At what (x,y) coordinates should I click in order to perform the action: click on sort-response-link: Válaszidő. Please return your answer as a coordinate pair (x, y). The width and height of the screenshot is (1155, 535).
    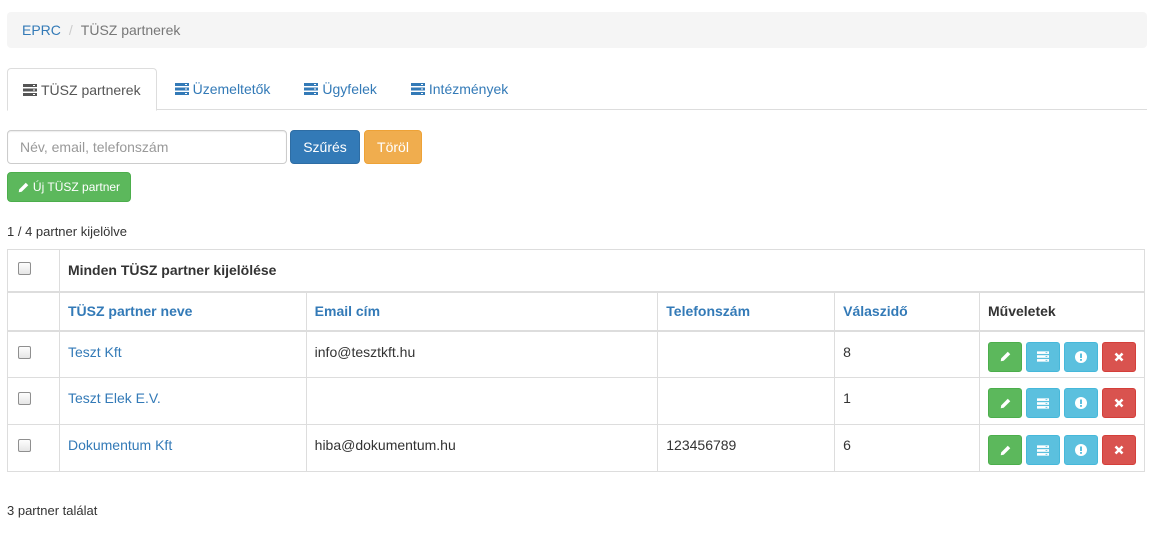
    Looking at the image, I should click on (875, 311).